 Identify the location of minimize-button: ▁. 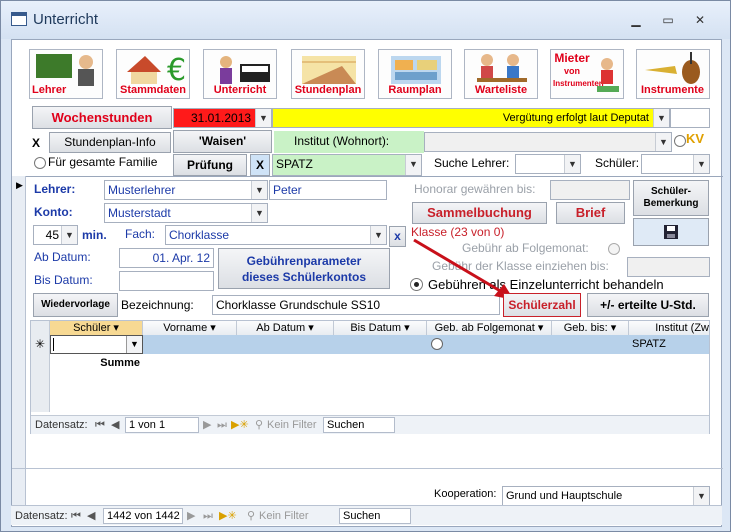
(636, 20).